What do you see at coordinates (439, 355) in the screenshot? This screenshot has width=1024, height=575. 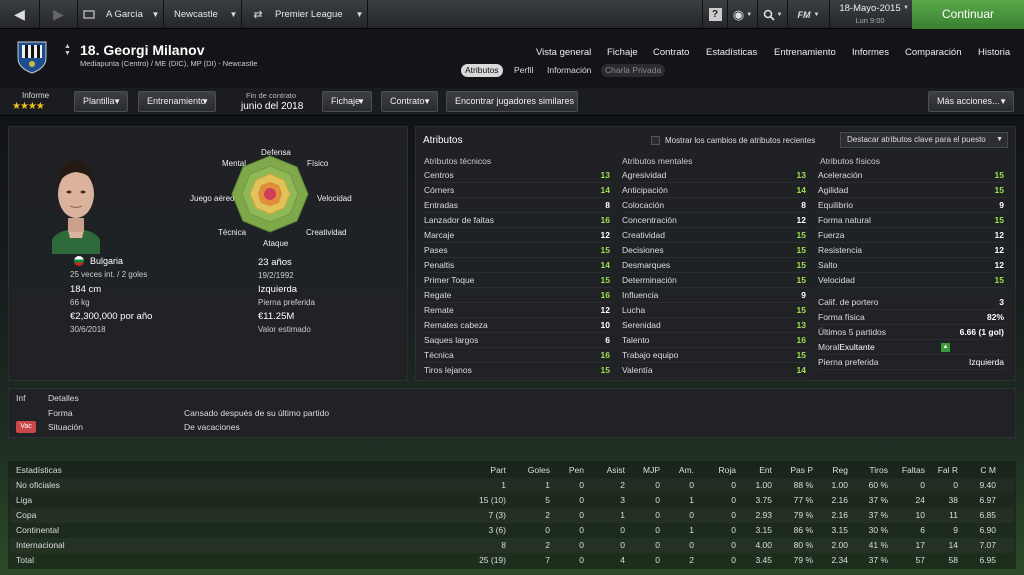 I see `technical-attribute-name: Técnica` at bounding box center [439, 355].